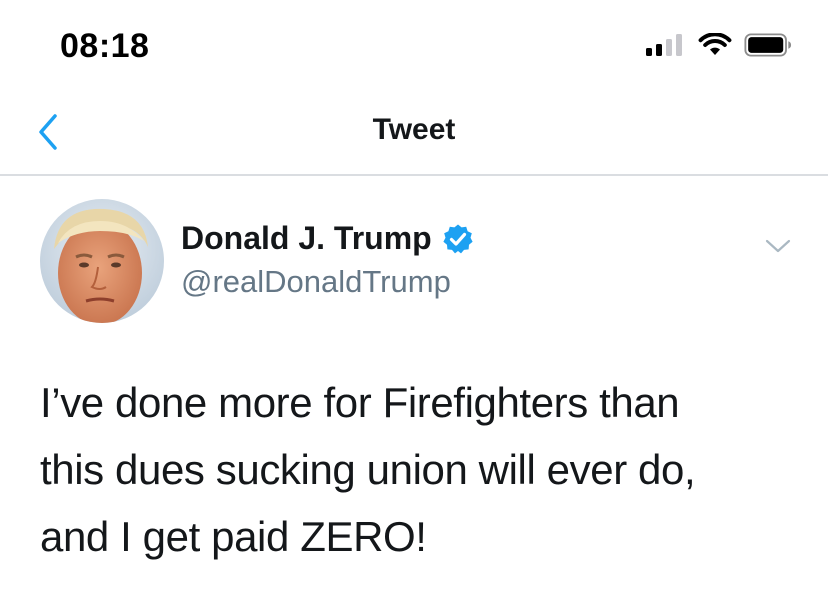 The image size is (828, 612). What do you see at coordinates (666, 45) in the screenshot?
I see `cellular-signal-icon` at bounding box center [666, 45].